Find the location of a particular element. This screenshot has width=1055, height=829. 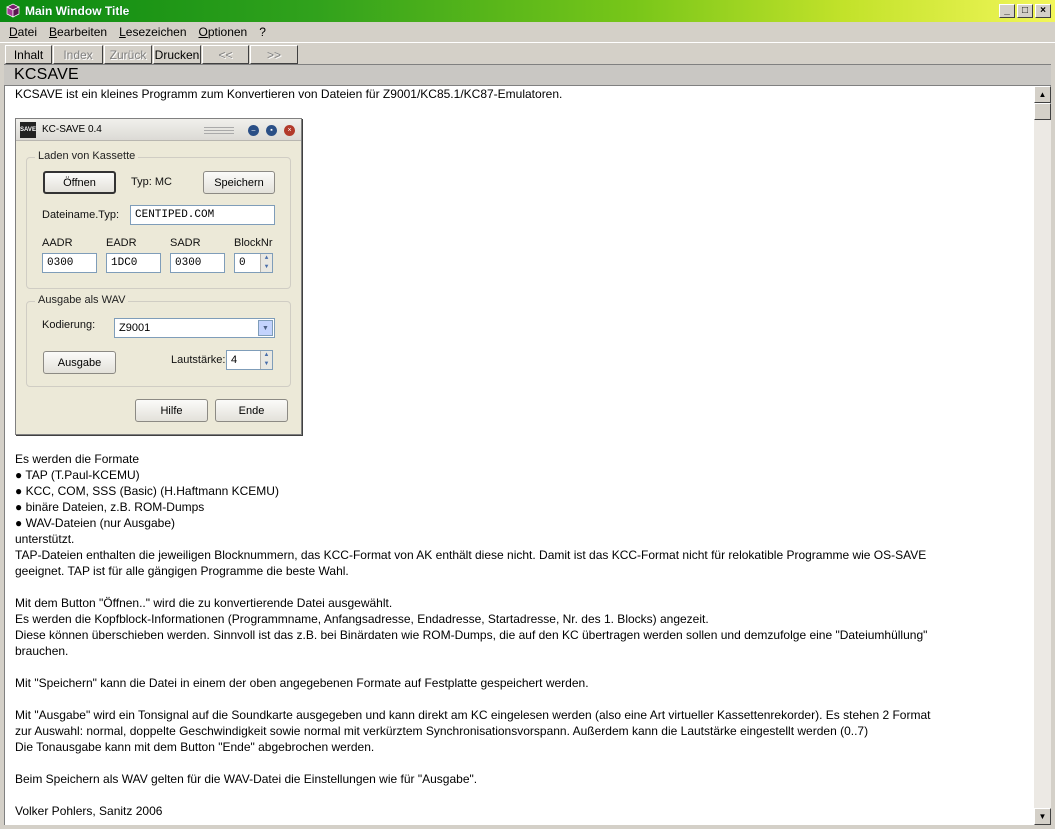

kc-eadr-label: EADR is located at coordinates (121, 243).